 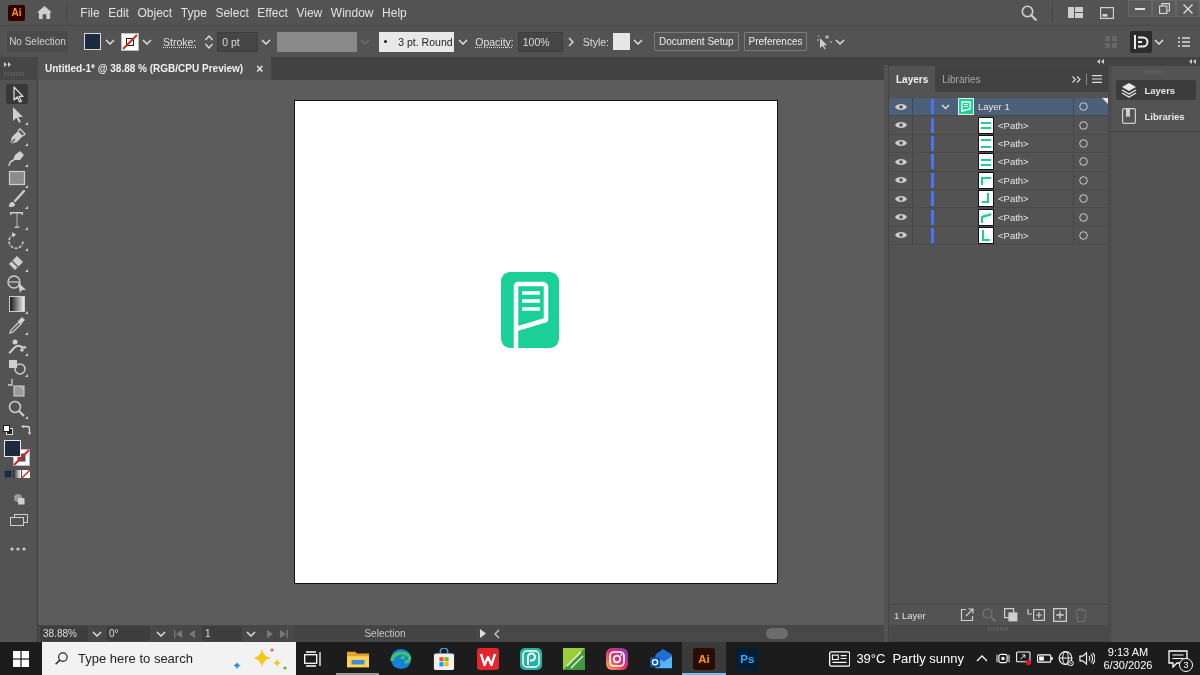 I want to click on rotate-tool-icon, so click(x=16, y=241).